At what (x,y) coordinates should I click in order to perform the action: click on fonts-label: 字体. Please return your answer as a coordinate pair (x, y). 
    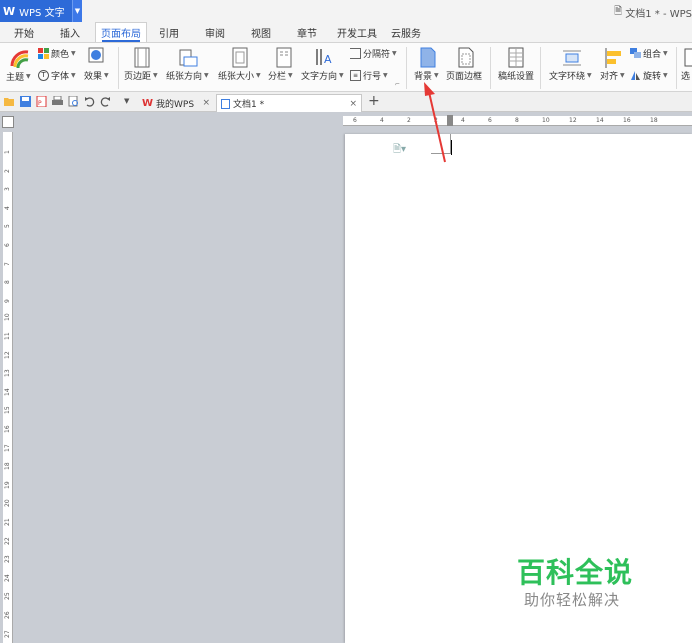
    Looking at the image, I should click on (60, 77).